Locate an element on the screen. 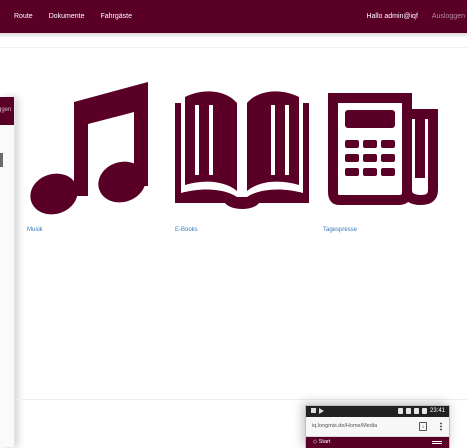 This screenshot has height=448, width=467. battery-icon is located at coordinates (424, 411).